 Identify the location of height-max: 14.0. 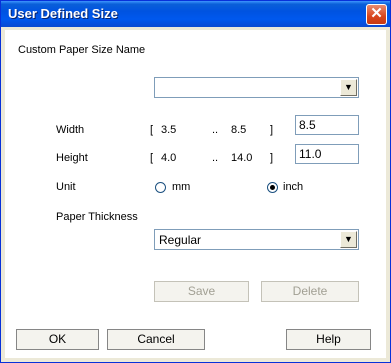
(242, 158).